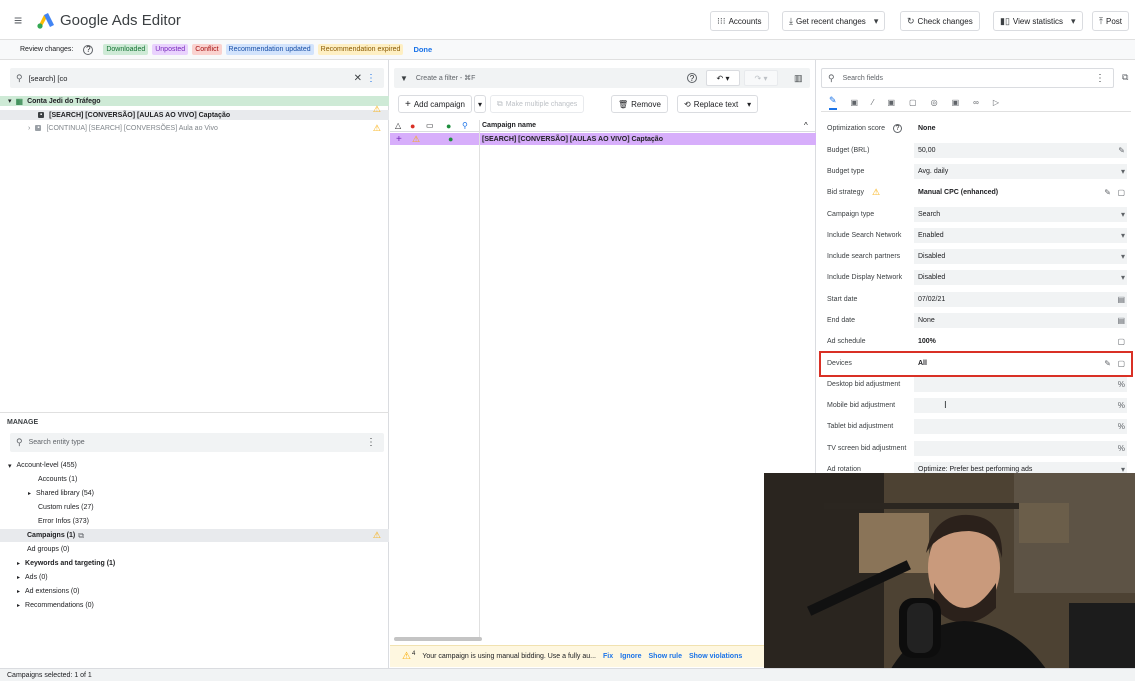  I want to click on budget-input: 50,00, so click(1020, 150).